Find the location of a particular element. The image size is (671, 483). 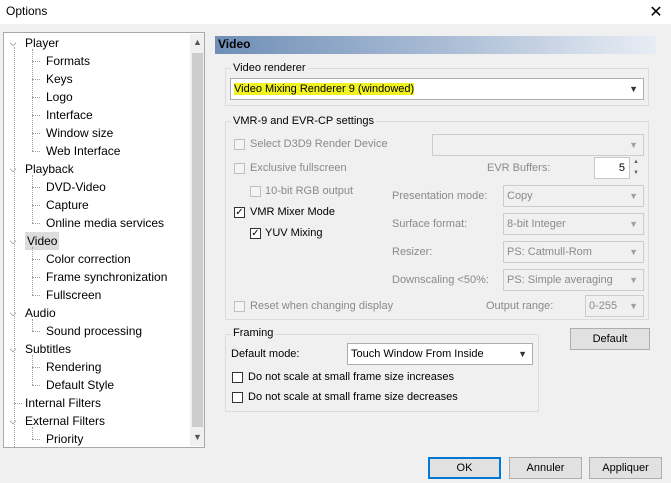

vmr-mixer-label: VMR Mixer Mode is located at coordinates (292, 212).